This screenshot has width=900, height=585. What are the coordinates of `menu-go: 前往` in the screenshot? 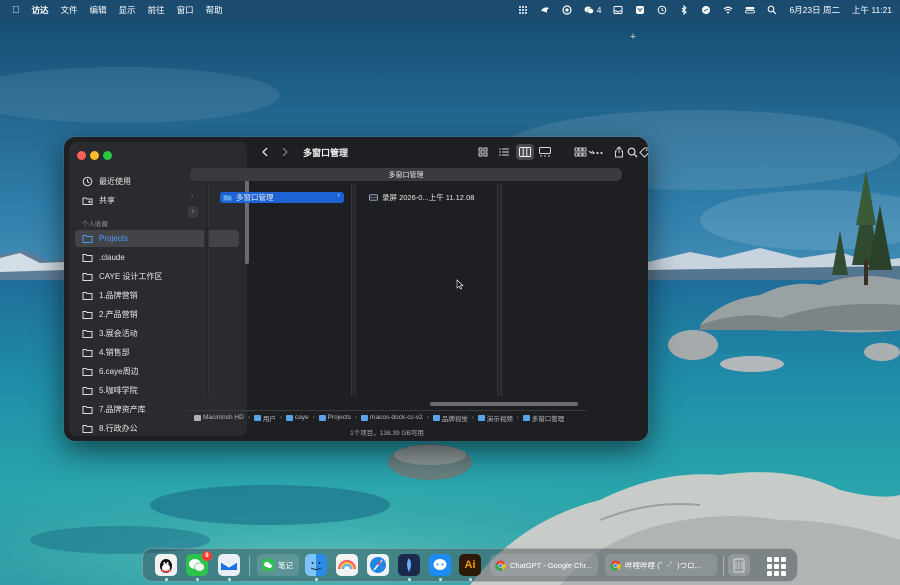 It's located at (156, 10).